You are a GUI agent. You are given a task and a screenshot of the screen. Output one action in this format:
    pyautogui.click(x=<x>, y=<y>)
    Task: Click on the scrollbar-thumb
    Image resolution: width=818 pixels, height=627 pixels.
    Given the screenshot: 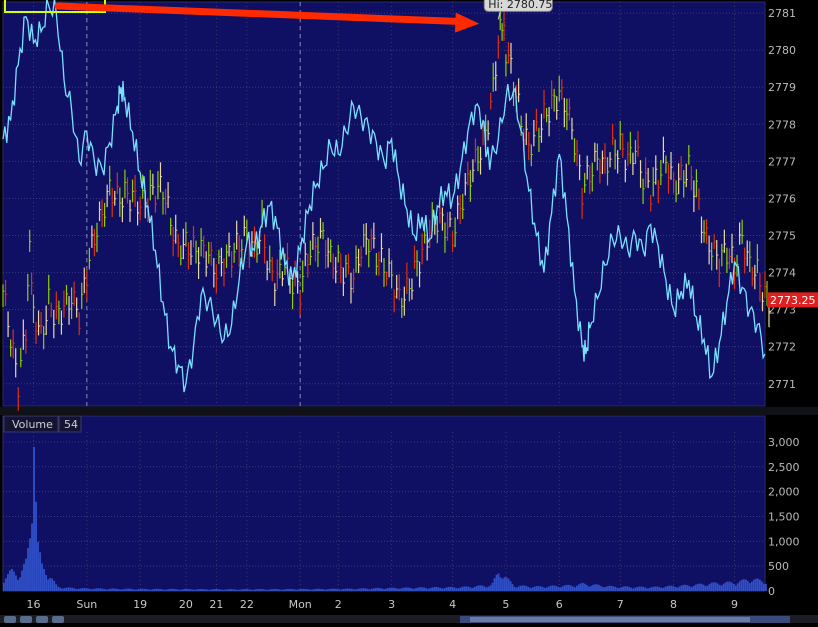 What is the action you would take?
    pyautogui.click(x=610, y=619)
    